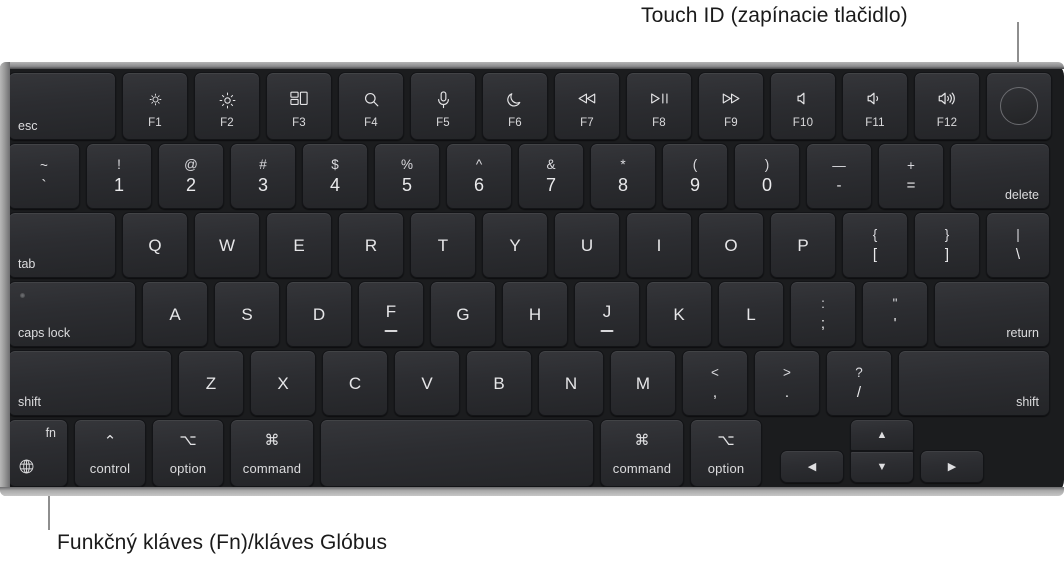  I want to click on caps-lock-indicator-icon, so click(22, 295).